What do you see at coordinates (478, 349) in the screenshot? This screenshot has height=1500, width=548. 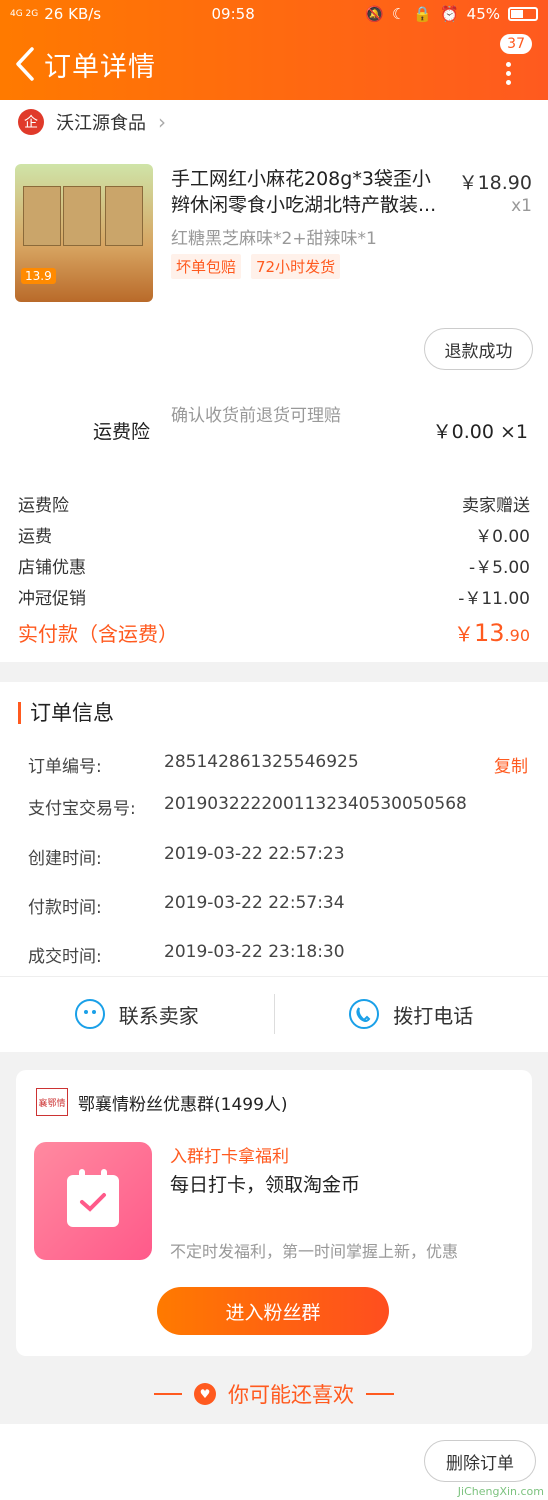 I see `refund-status-button: 退款成功` at bounding box center [478, 349].